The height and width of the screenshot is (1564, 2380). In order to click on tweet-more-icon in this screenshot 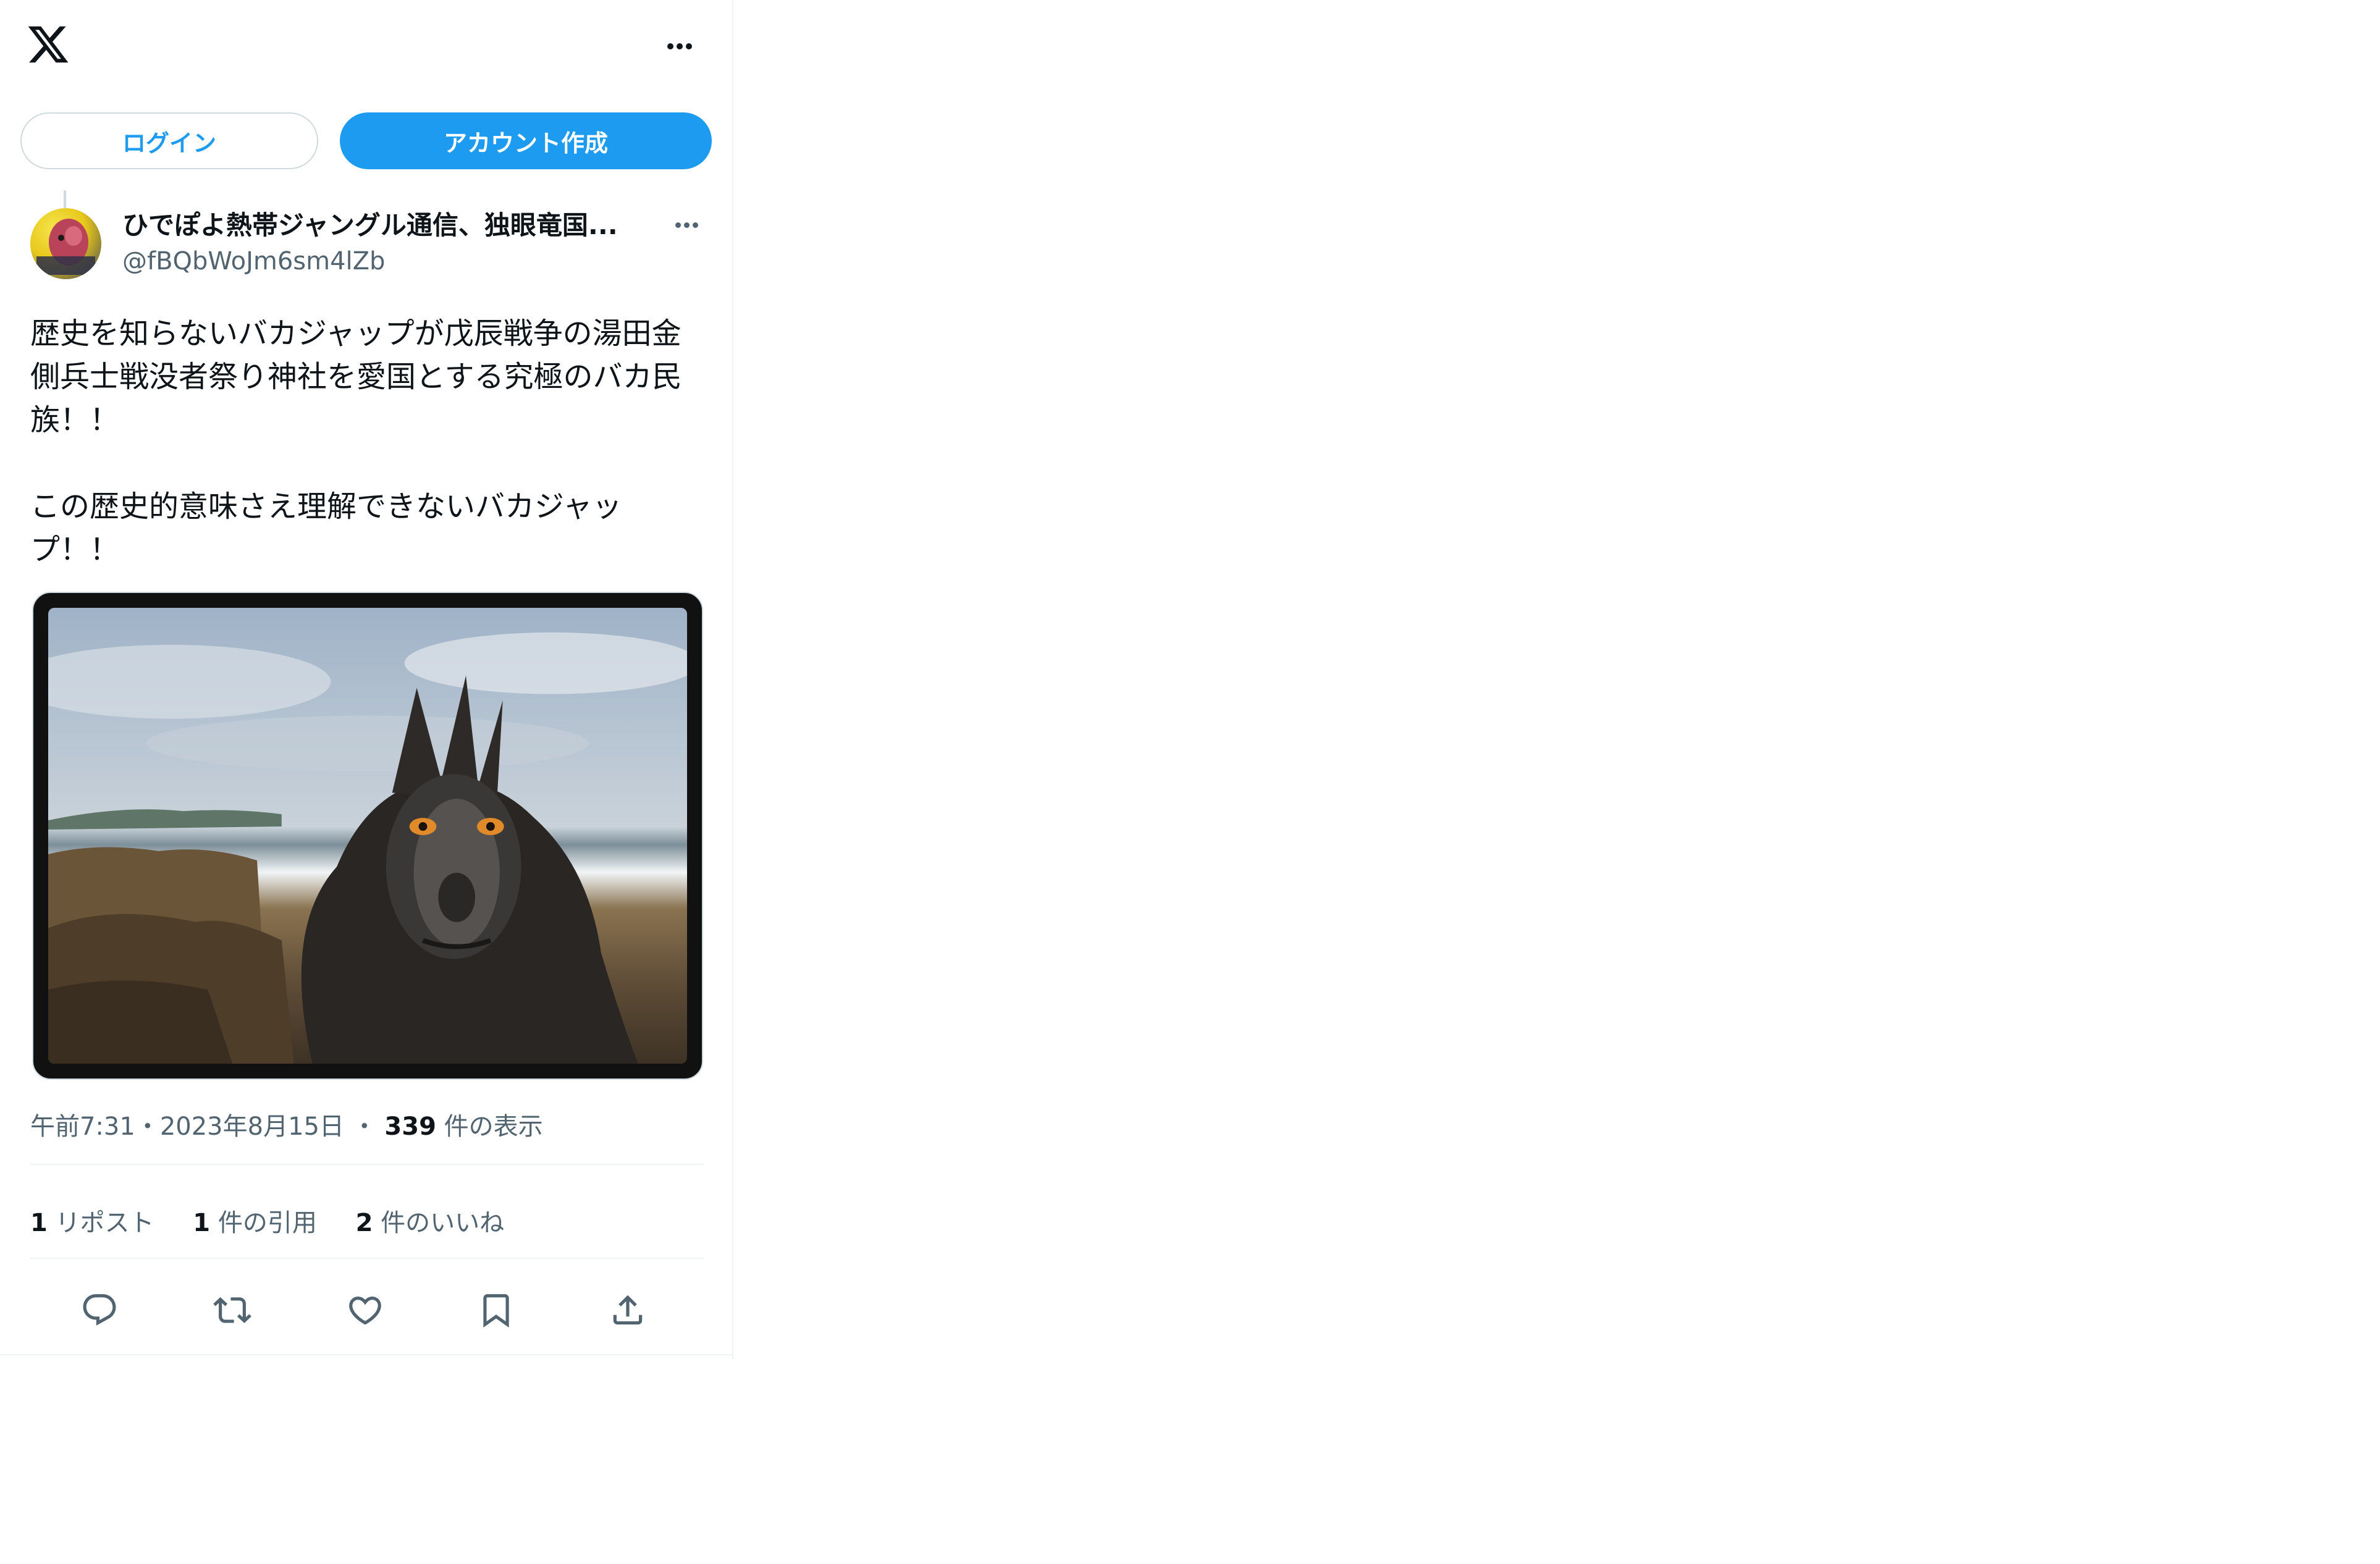, I will do `click(687, 225)`.